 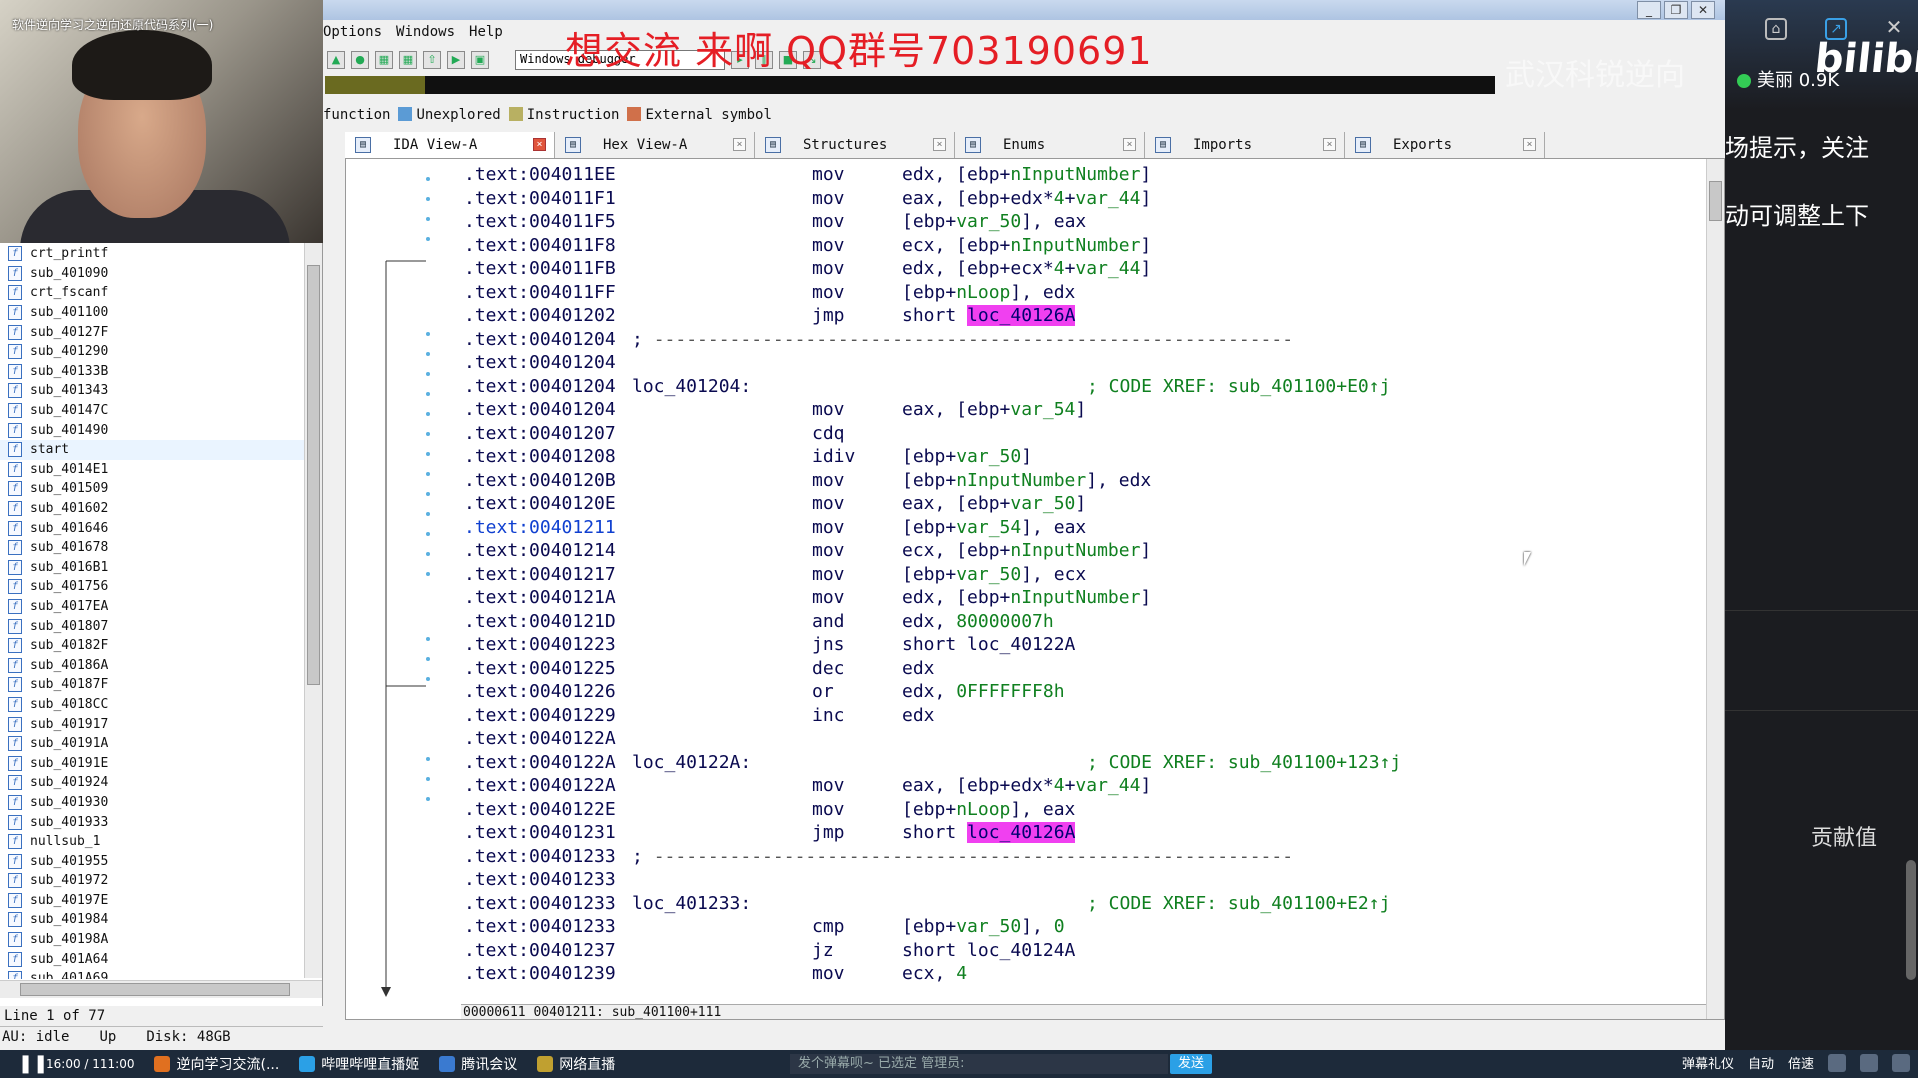 What do you see at coordinates (152, 332) in the screenshot?
I see `function-item: f sub_40127F` at bounding box center [152, 332].